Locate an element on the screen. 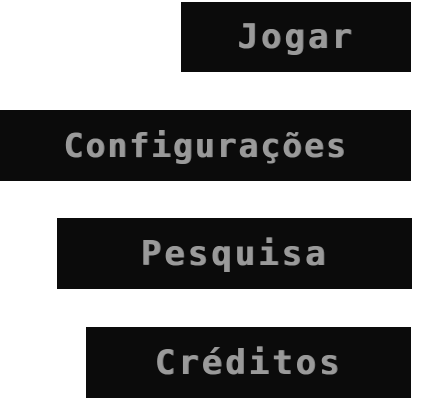 The width and height of the screenshot is (436, 401). play-button-label: Jogar is located at coordinates (296, 37).